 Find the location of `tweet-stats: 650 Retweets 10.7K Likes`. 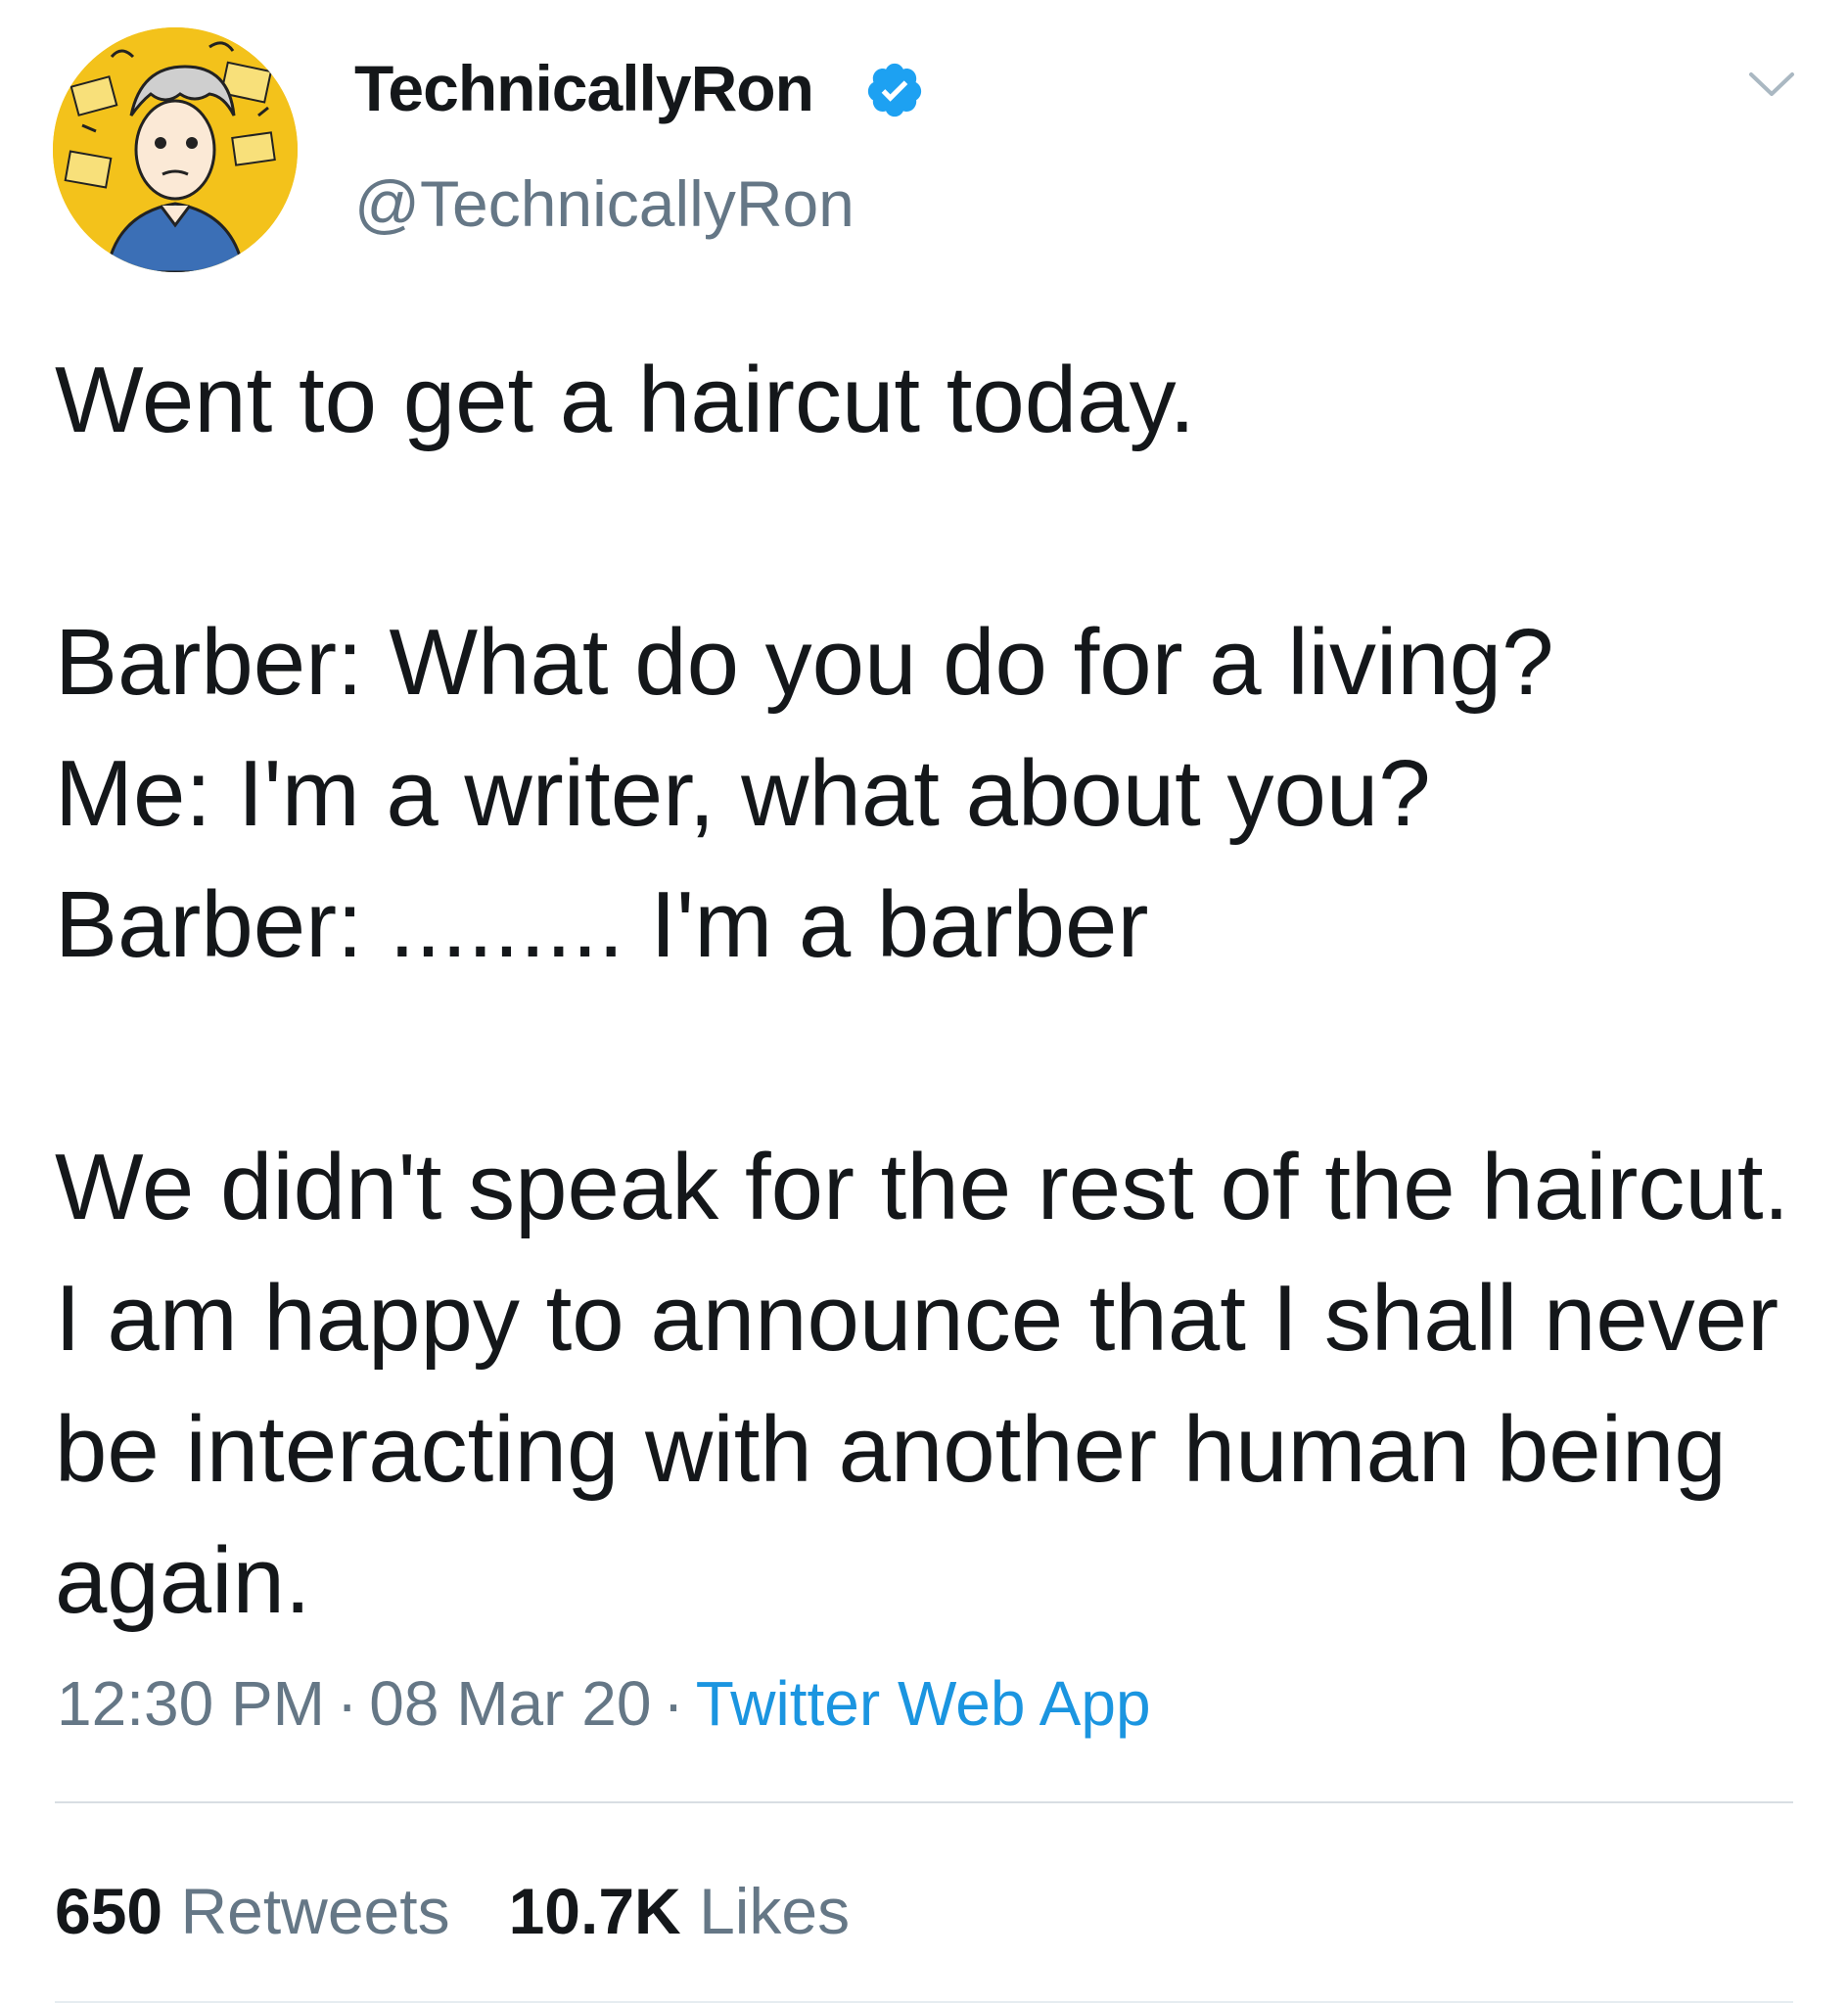

tweet-stats: 650 Retweets 10.7K Likes is located at coordinates (452, 1911).